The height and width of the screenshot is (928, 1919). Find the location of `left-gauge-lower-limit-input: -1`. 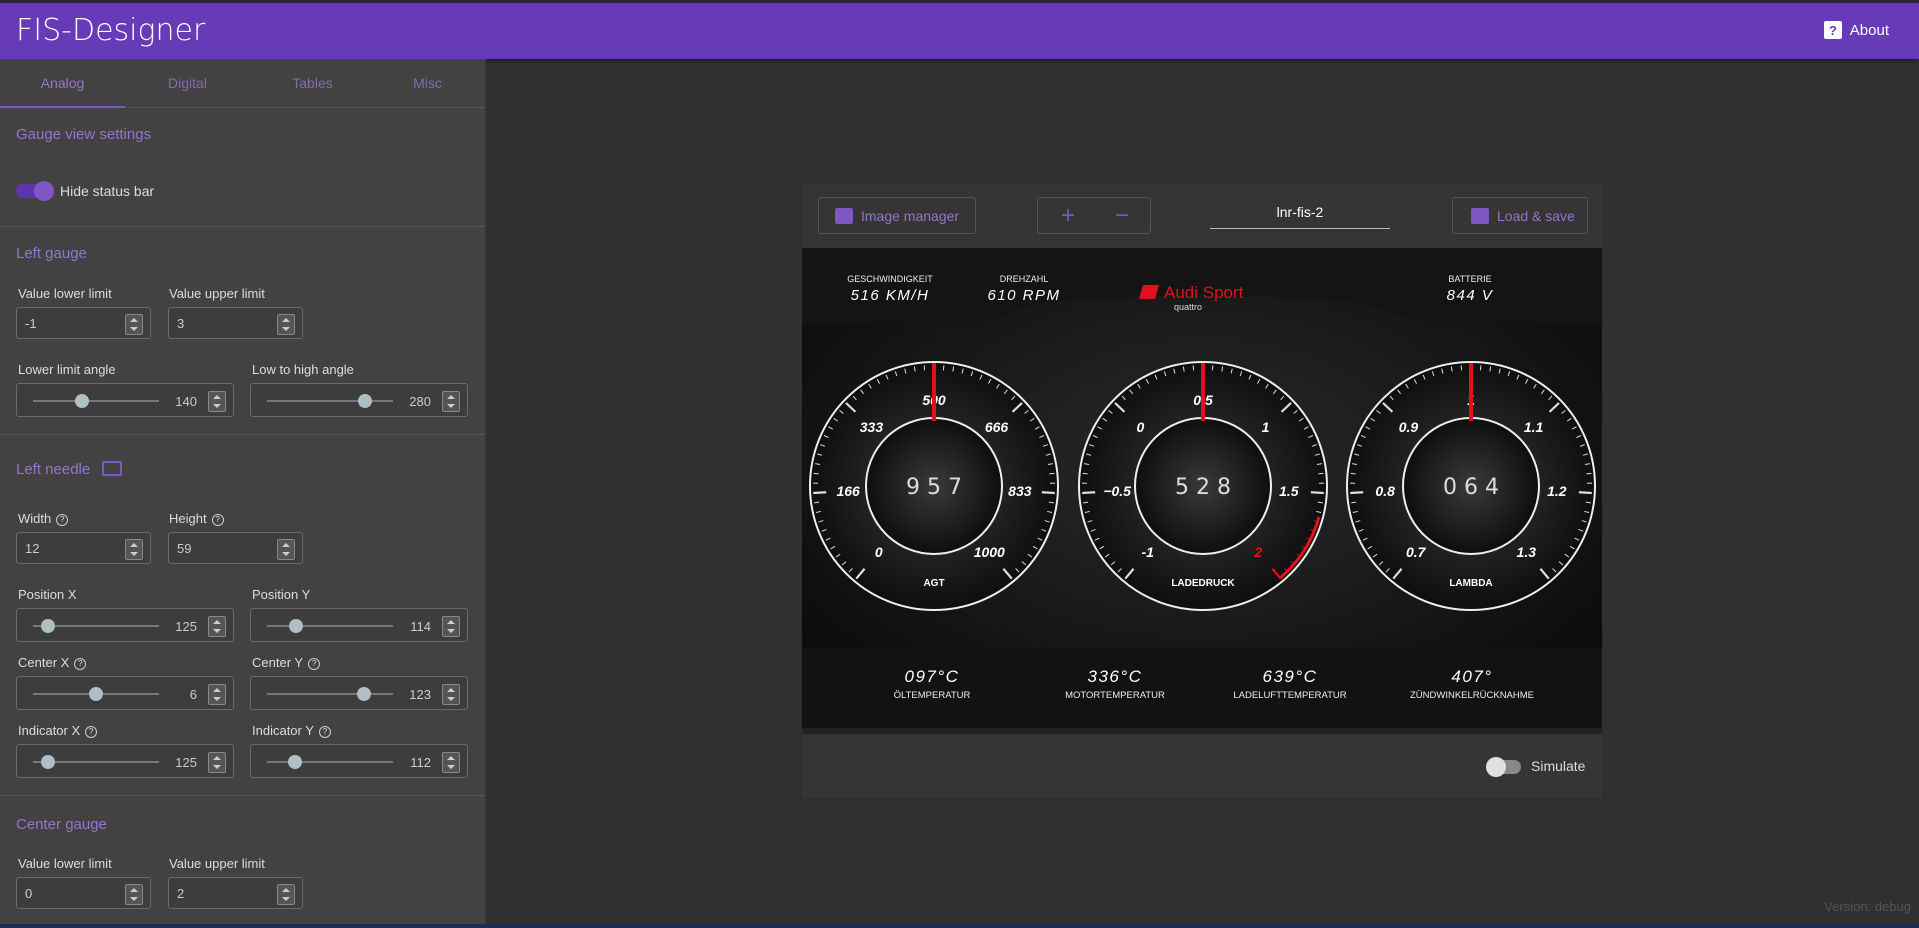

left-gauge-lower-limit-input: -1 is located at coordinates (83, 323).